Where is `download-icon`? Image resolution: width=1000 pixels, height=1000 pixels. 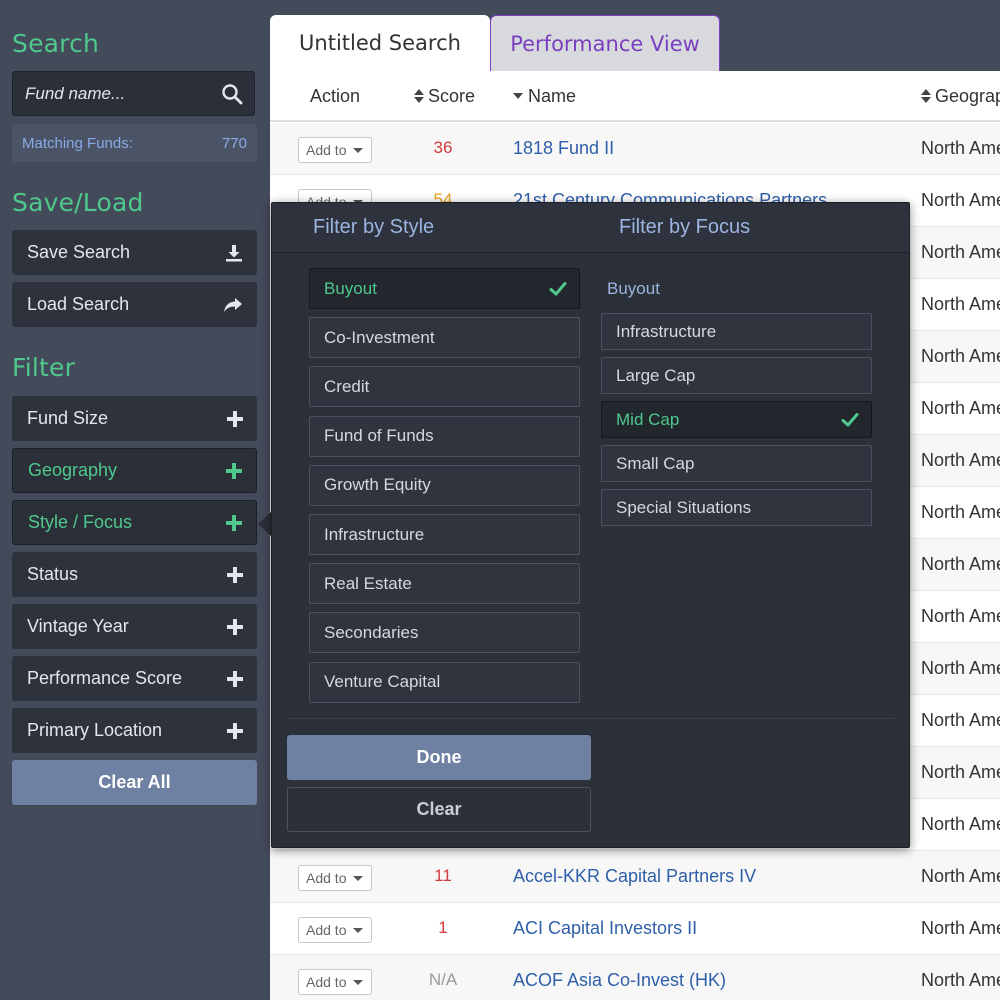
download-icon is located at coordinates (234, 252).